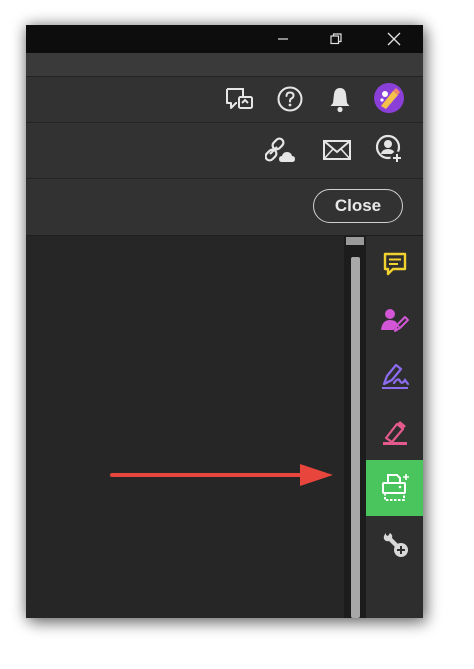 The width and height of the screenshot is (474, 669). I want to click on fill-sign-button, so click(394, 376).